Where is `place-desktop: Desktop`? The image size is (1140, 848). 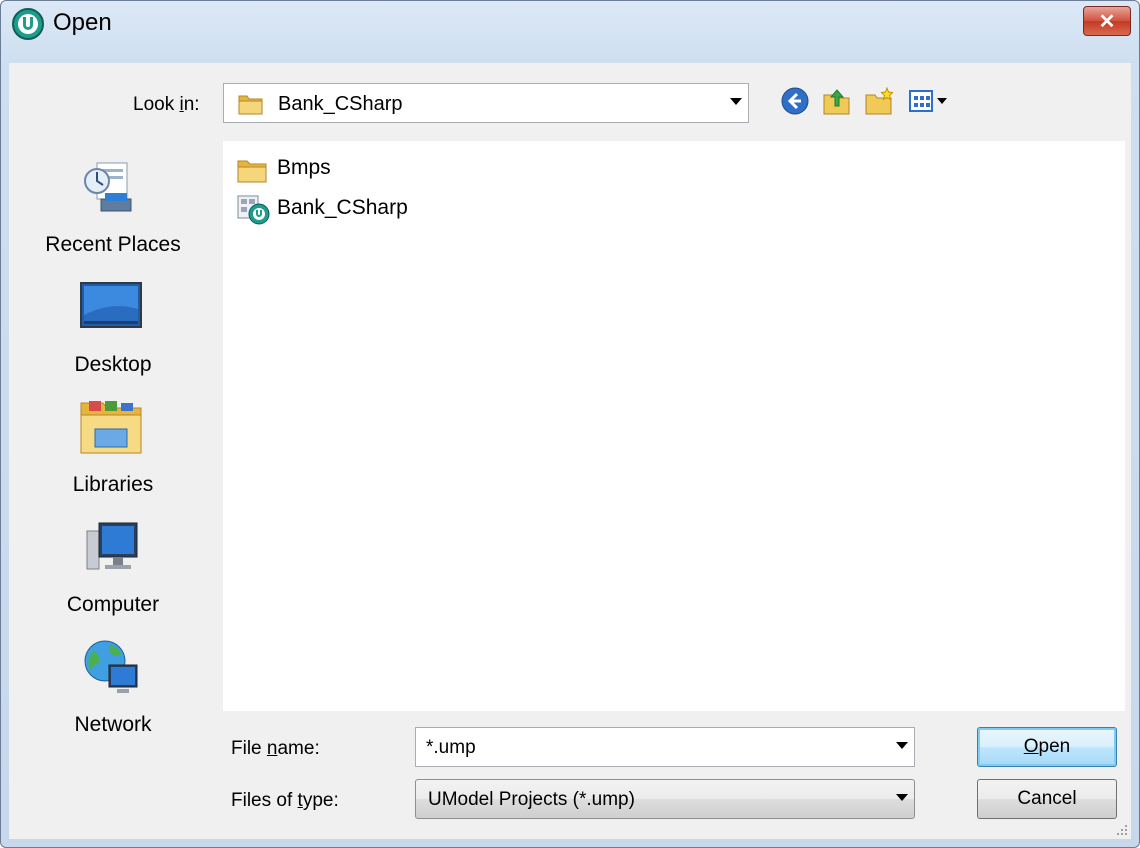 place-desktop: Desktop is located at coordinates (113, 330).